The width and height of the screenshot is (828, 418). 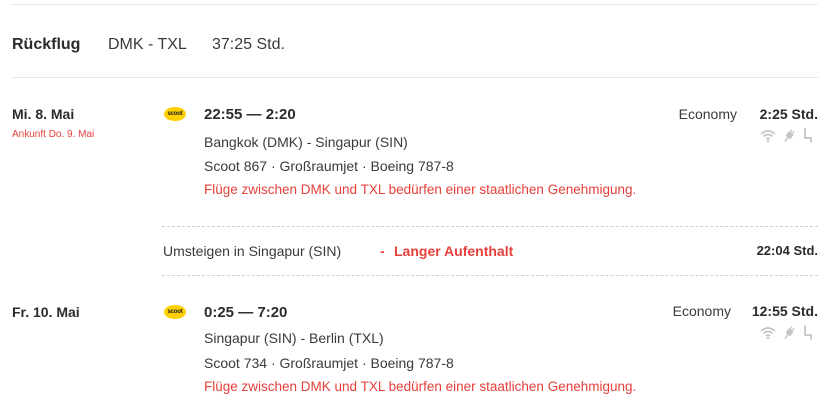 What do you see at coordinates (46, 312) in the screenshot?
I see `departure-date: Fr. 10. Mai` at bounding box center [46, 312].